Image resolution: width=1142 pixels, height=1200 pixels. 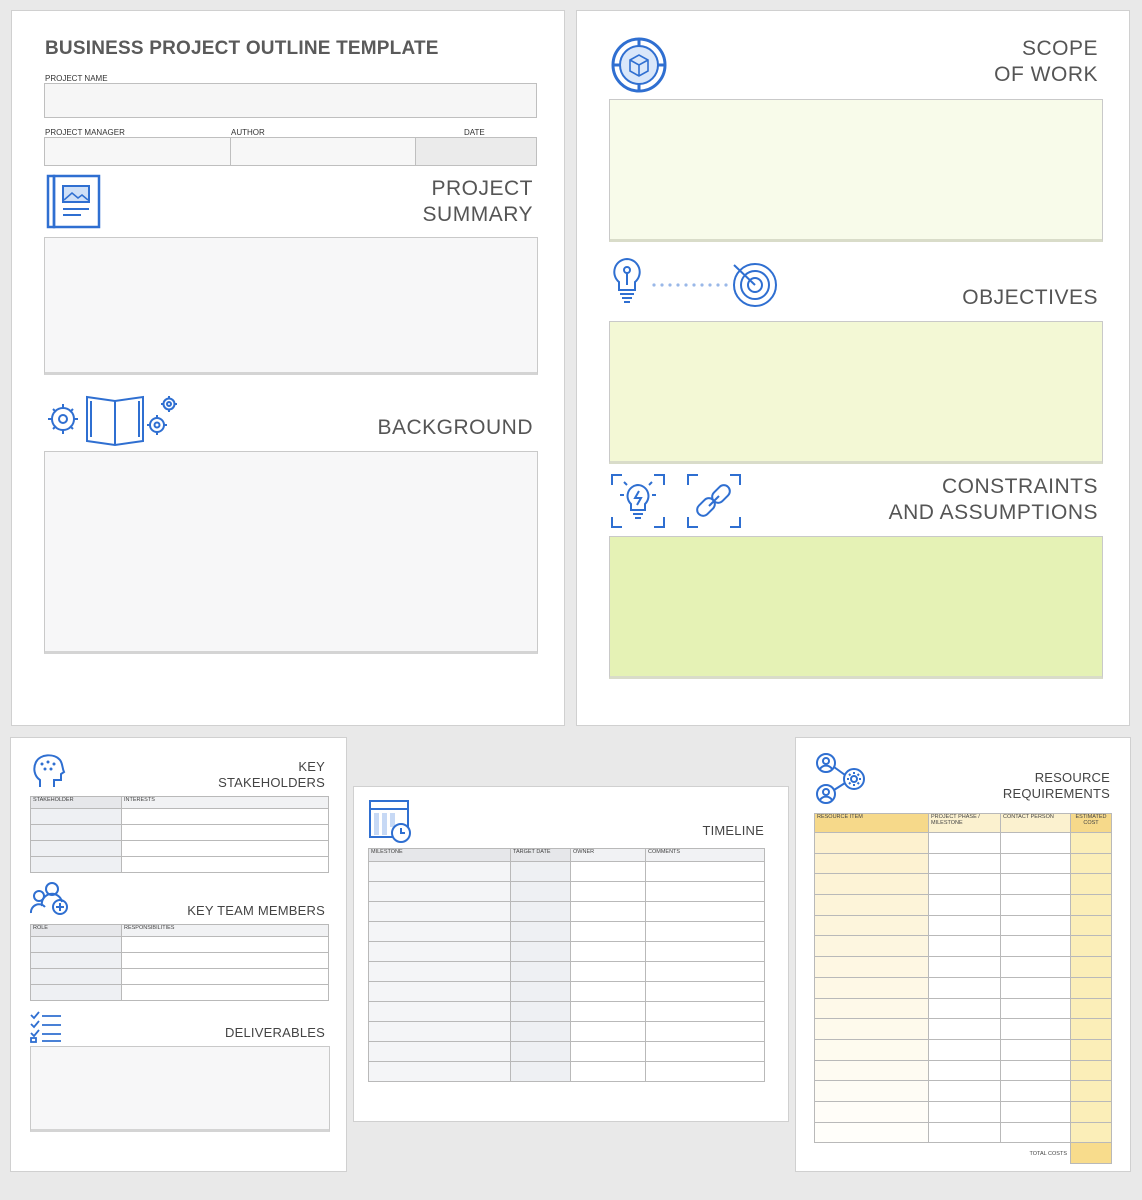 I want to click on column-header: ESTIMATED COST, so click(x=1091, y=823).